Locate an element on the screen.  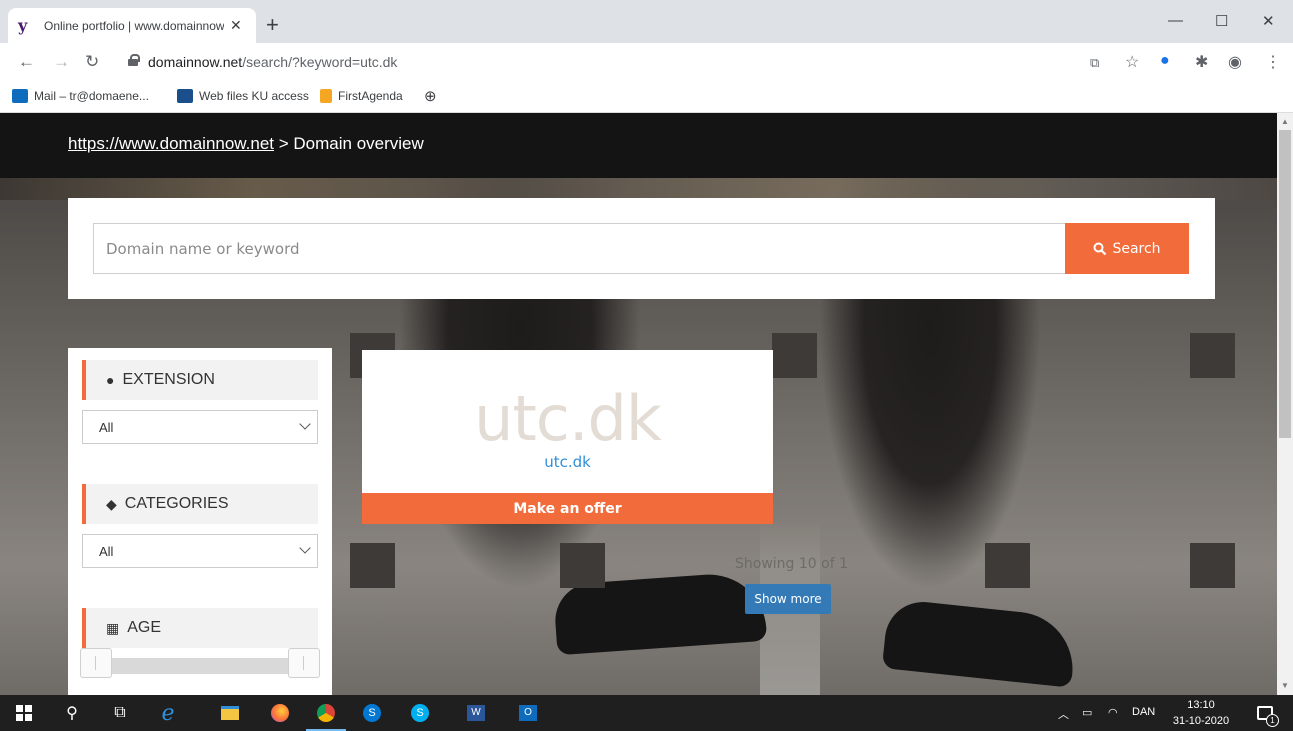
categories-filter-heading: ◆ CATEGORIES is located at coordinates (200, 504).